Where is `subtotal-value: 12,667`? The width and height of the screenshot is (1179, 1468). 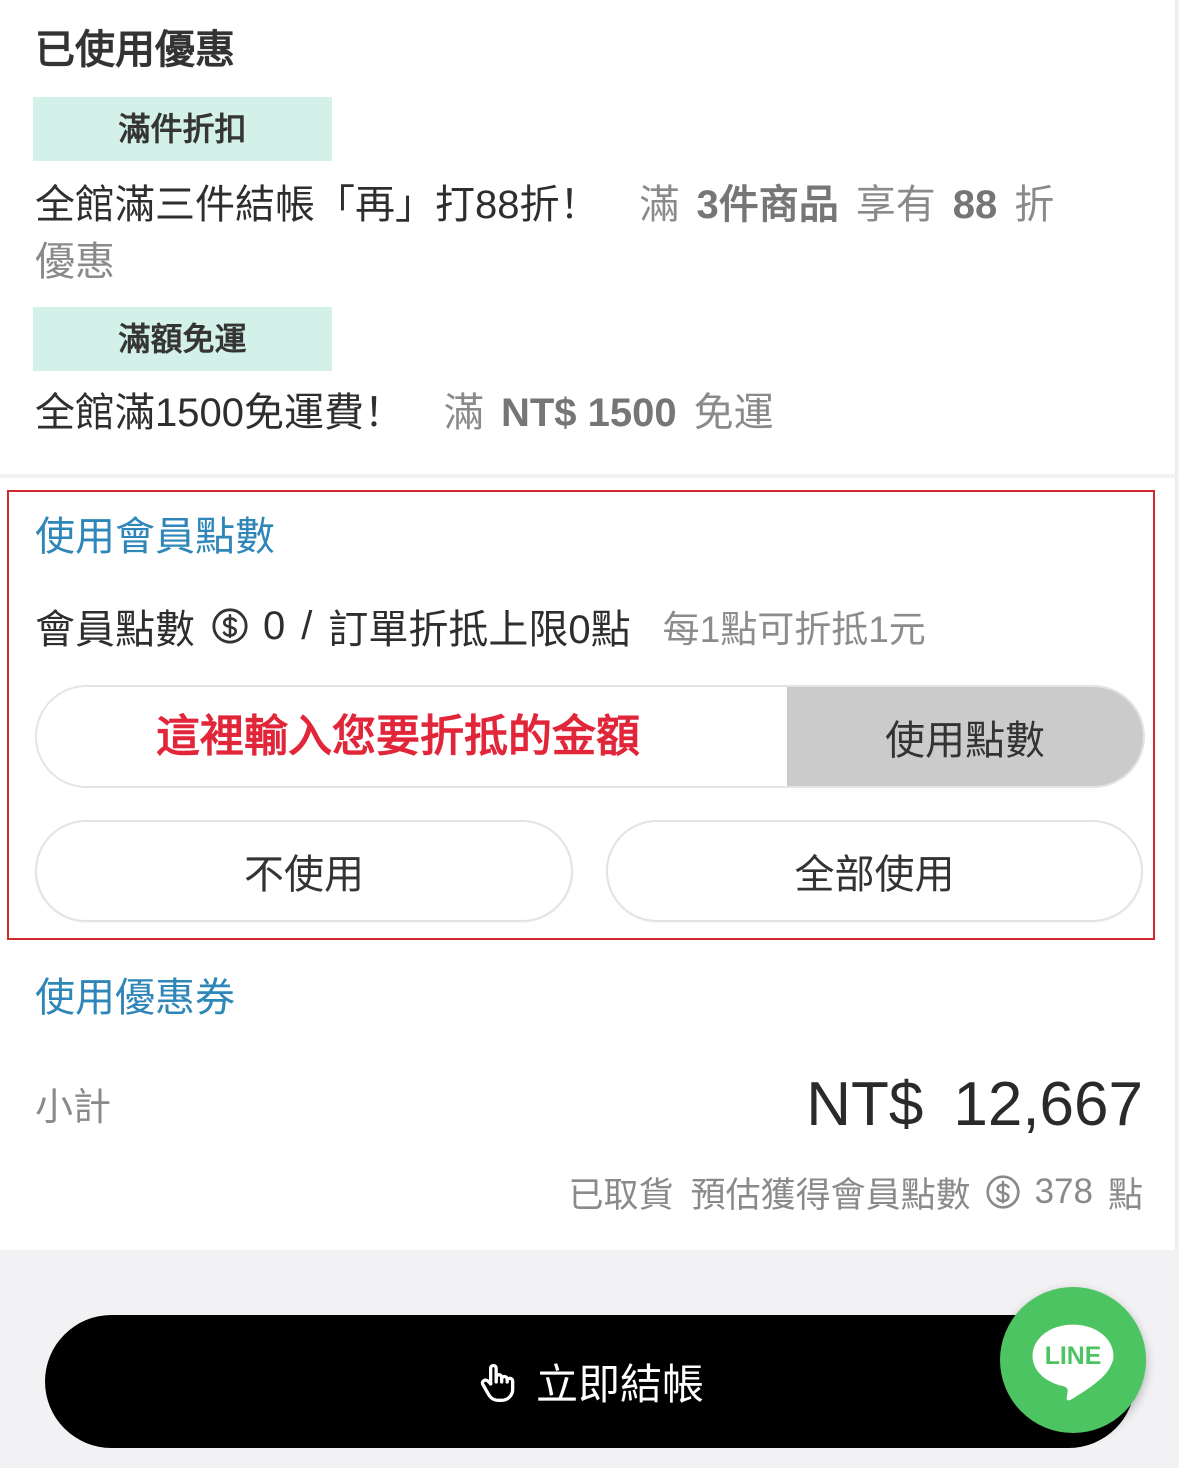 subtotal-value: 12,667 is located at coordinates (1048, 1104).